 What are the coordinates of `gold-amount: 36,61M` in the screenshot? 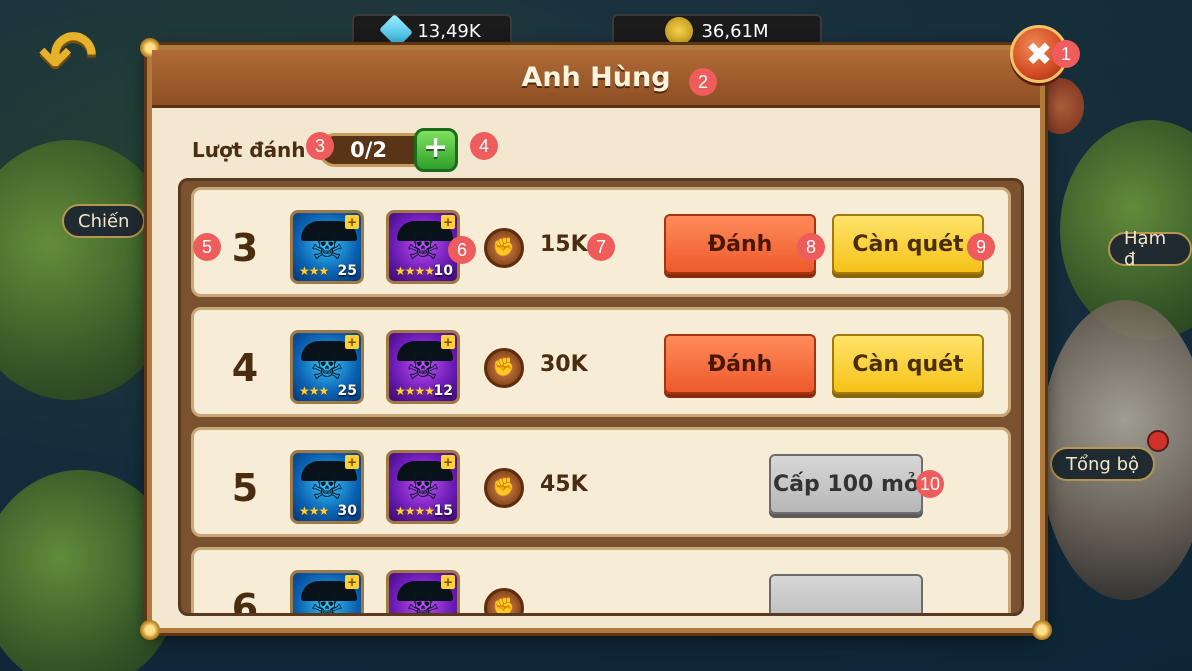 It's located at (735, 31).